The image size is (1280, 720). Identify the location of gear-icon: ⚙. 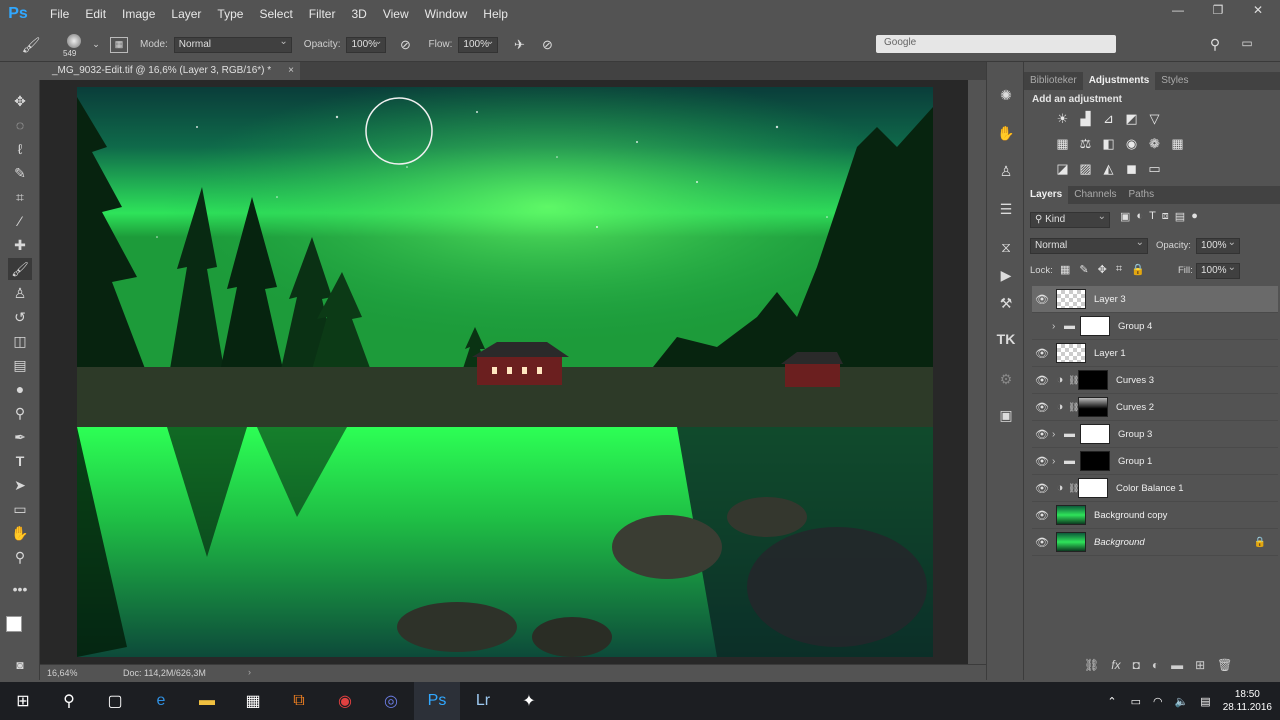
(1006, 379).